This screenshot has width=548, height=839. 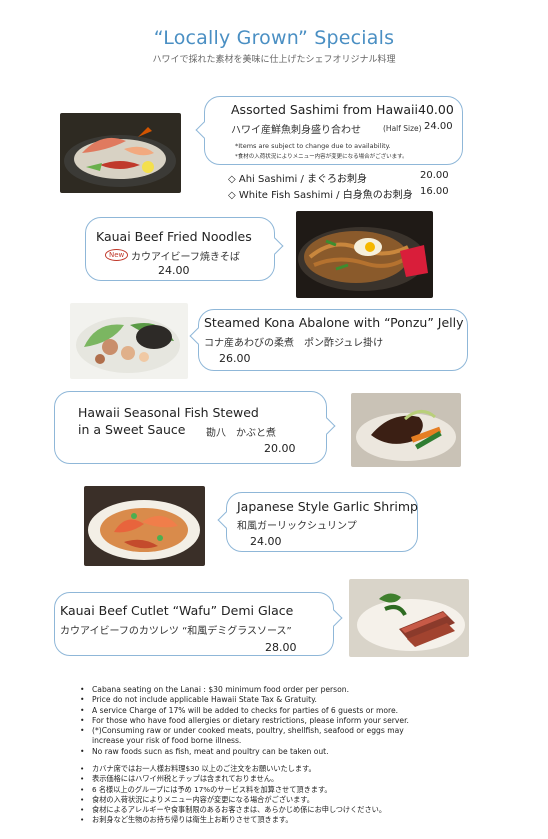 I want to click on sashimi-name: Assorted Sashimi from Hawaii, so click(x=324, y=109).